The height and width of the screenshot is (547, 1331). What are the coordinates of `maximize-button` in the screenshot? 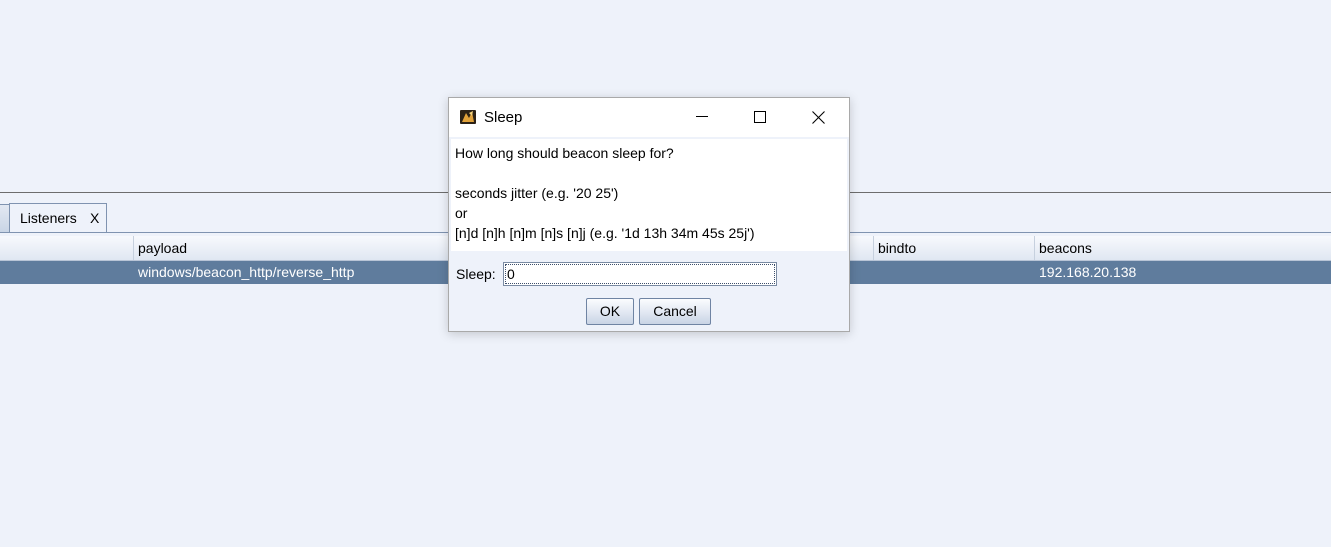 It's located at (760, 117).